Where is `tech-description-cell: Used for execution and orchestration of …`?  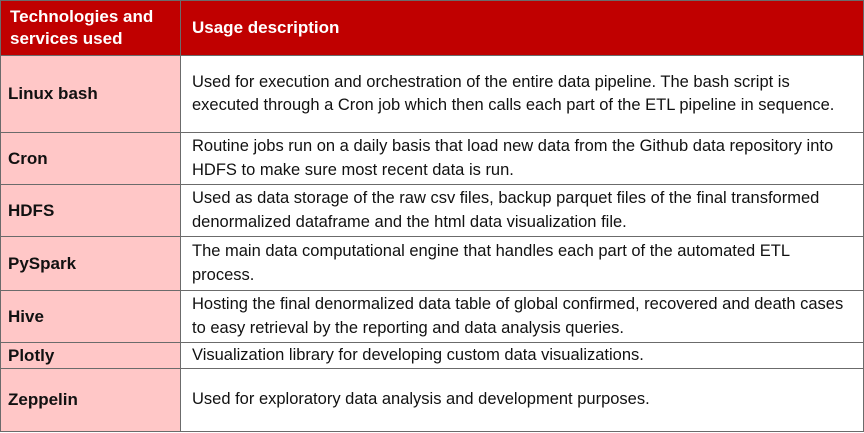
tech-description-cell: Used for execution and orchestration of … is located at coordinates (522, 94).